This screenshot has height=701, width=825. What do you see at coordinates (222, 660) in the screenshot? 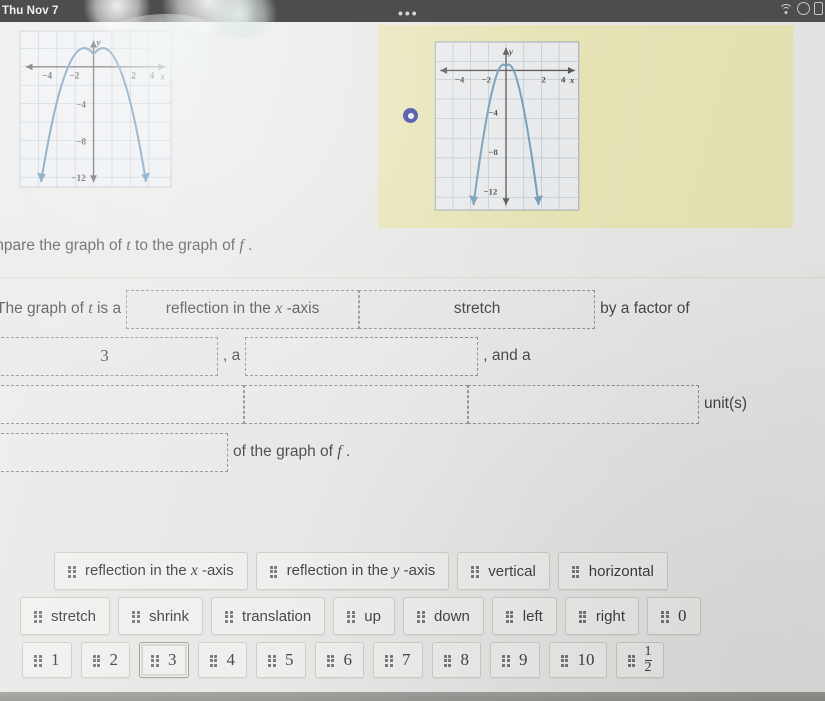
I see `chip-4: 4` at bounding box center [222, 660].